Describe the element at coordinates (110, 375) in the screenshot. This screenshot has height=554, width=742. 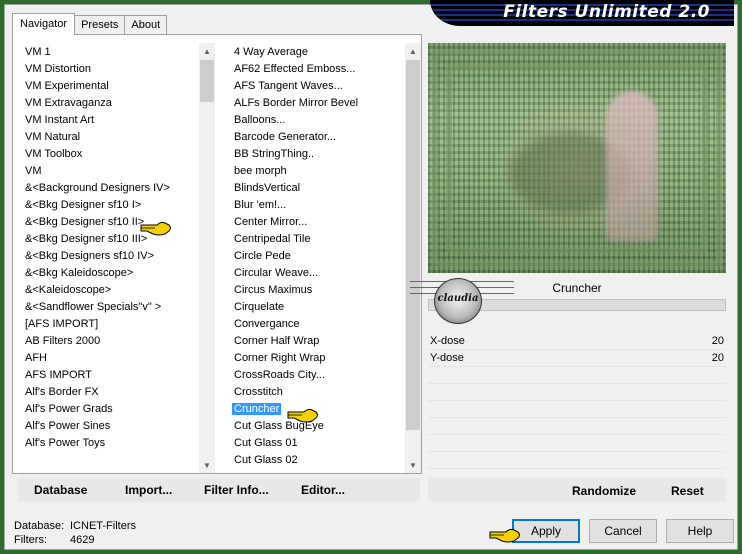
I see `category-item: AFS IMPORT` at that location.